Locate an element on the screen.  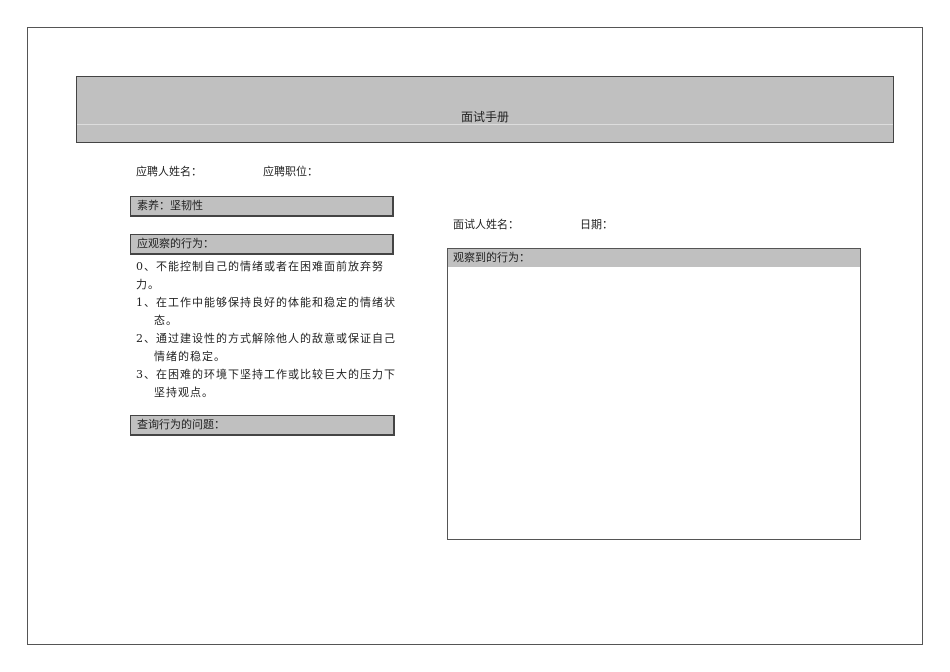
questions-bar: 查询行为的问题： is located at coordinates (262, 425).